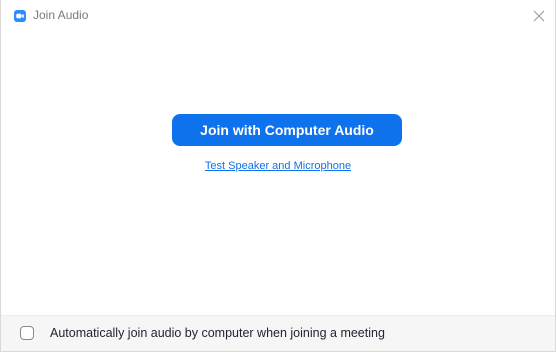 The height and width of the screenshot is (352, 556). I want to click on join-with-computer-audio-button: Join with Computer Audio, so click(287, 130).